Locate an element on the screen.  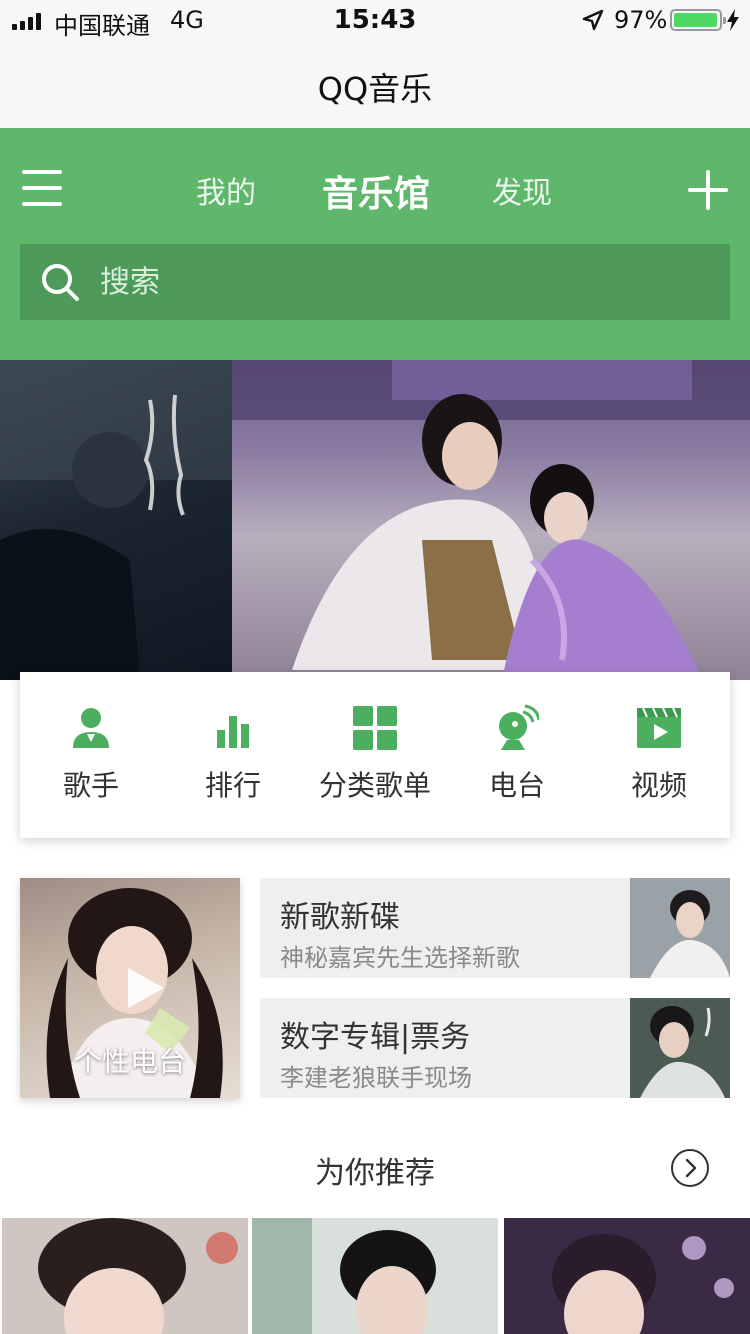
shortcut-video: 视频 is located at coordinates (659, 755).